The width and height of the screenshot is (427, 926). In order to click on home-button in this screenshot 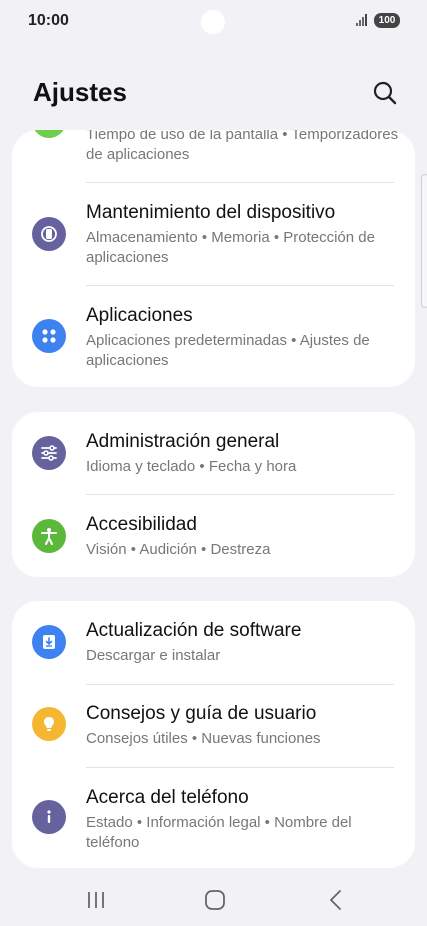, I will do `click(215, 900)`.